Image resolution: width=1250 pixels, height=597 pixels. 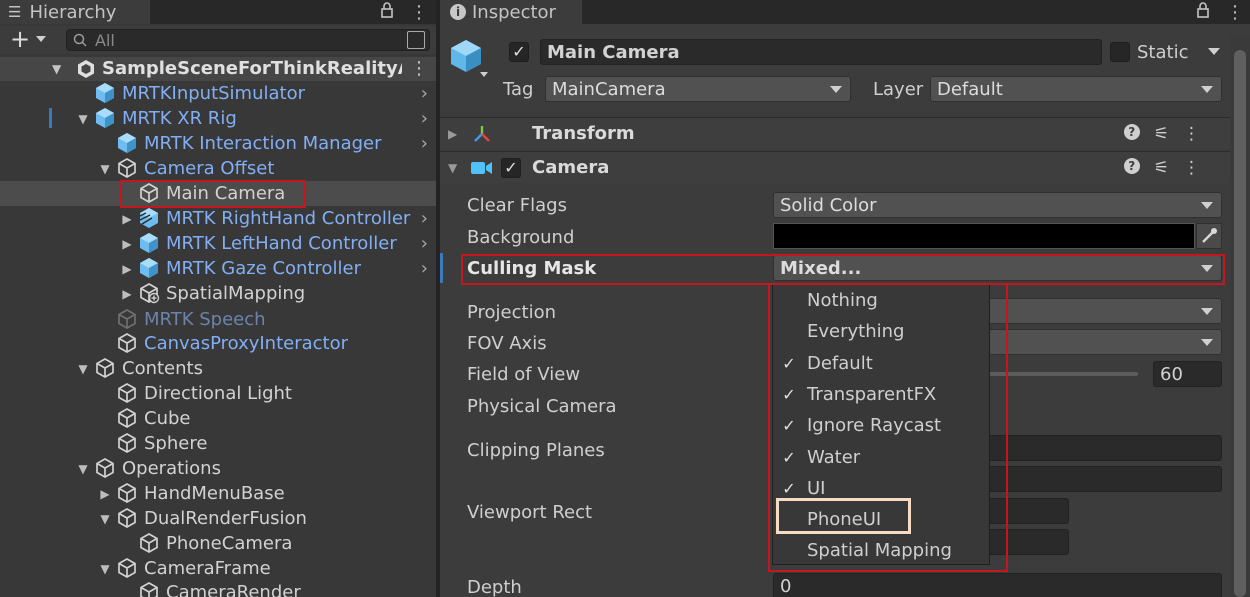 What do you see at coordinates (843, 516) in the screenshot?
I see `phoneui-highlight` at bounding box center [843, 516].